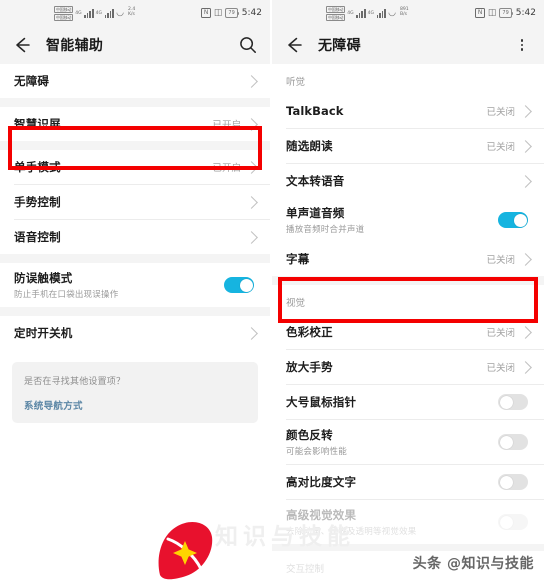 The image size is (544, 585). I want to click on left-app-bar: 智能辅助, so click(135, 45).